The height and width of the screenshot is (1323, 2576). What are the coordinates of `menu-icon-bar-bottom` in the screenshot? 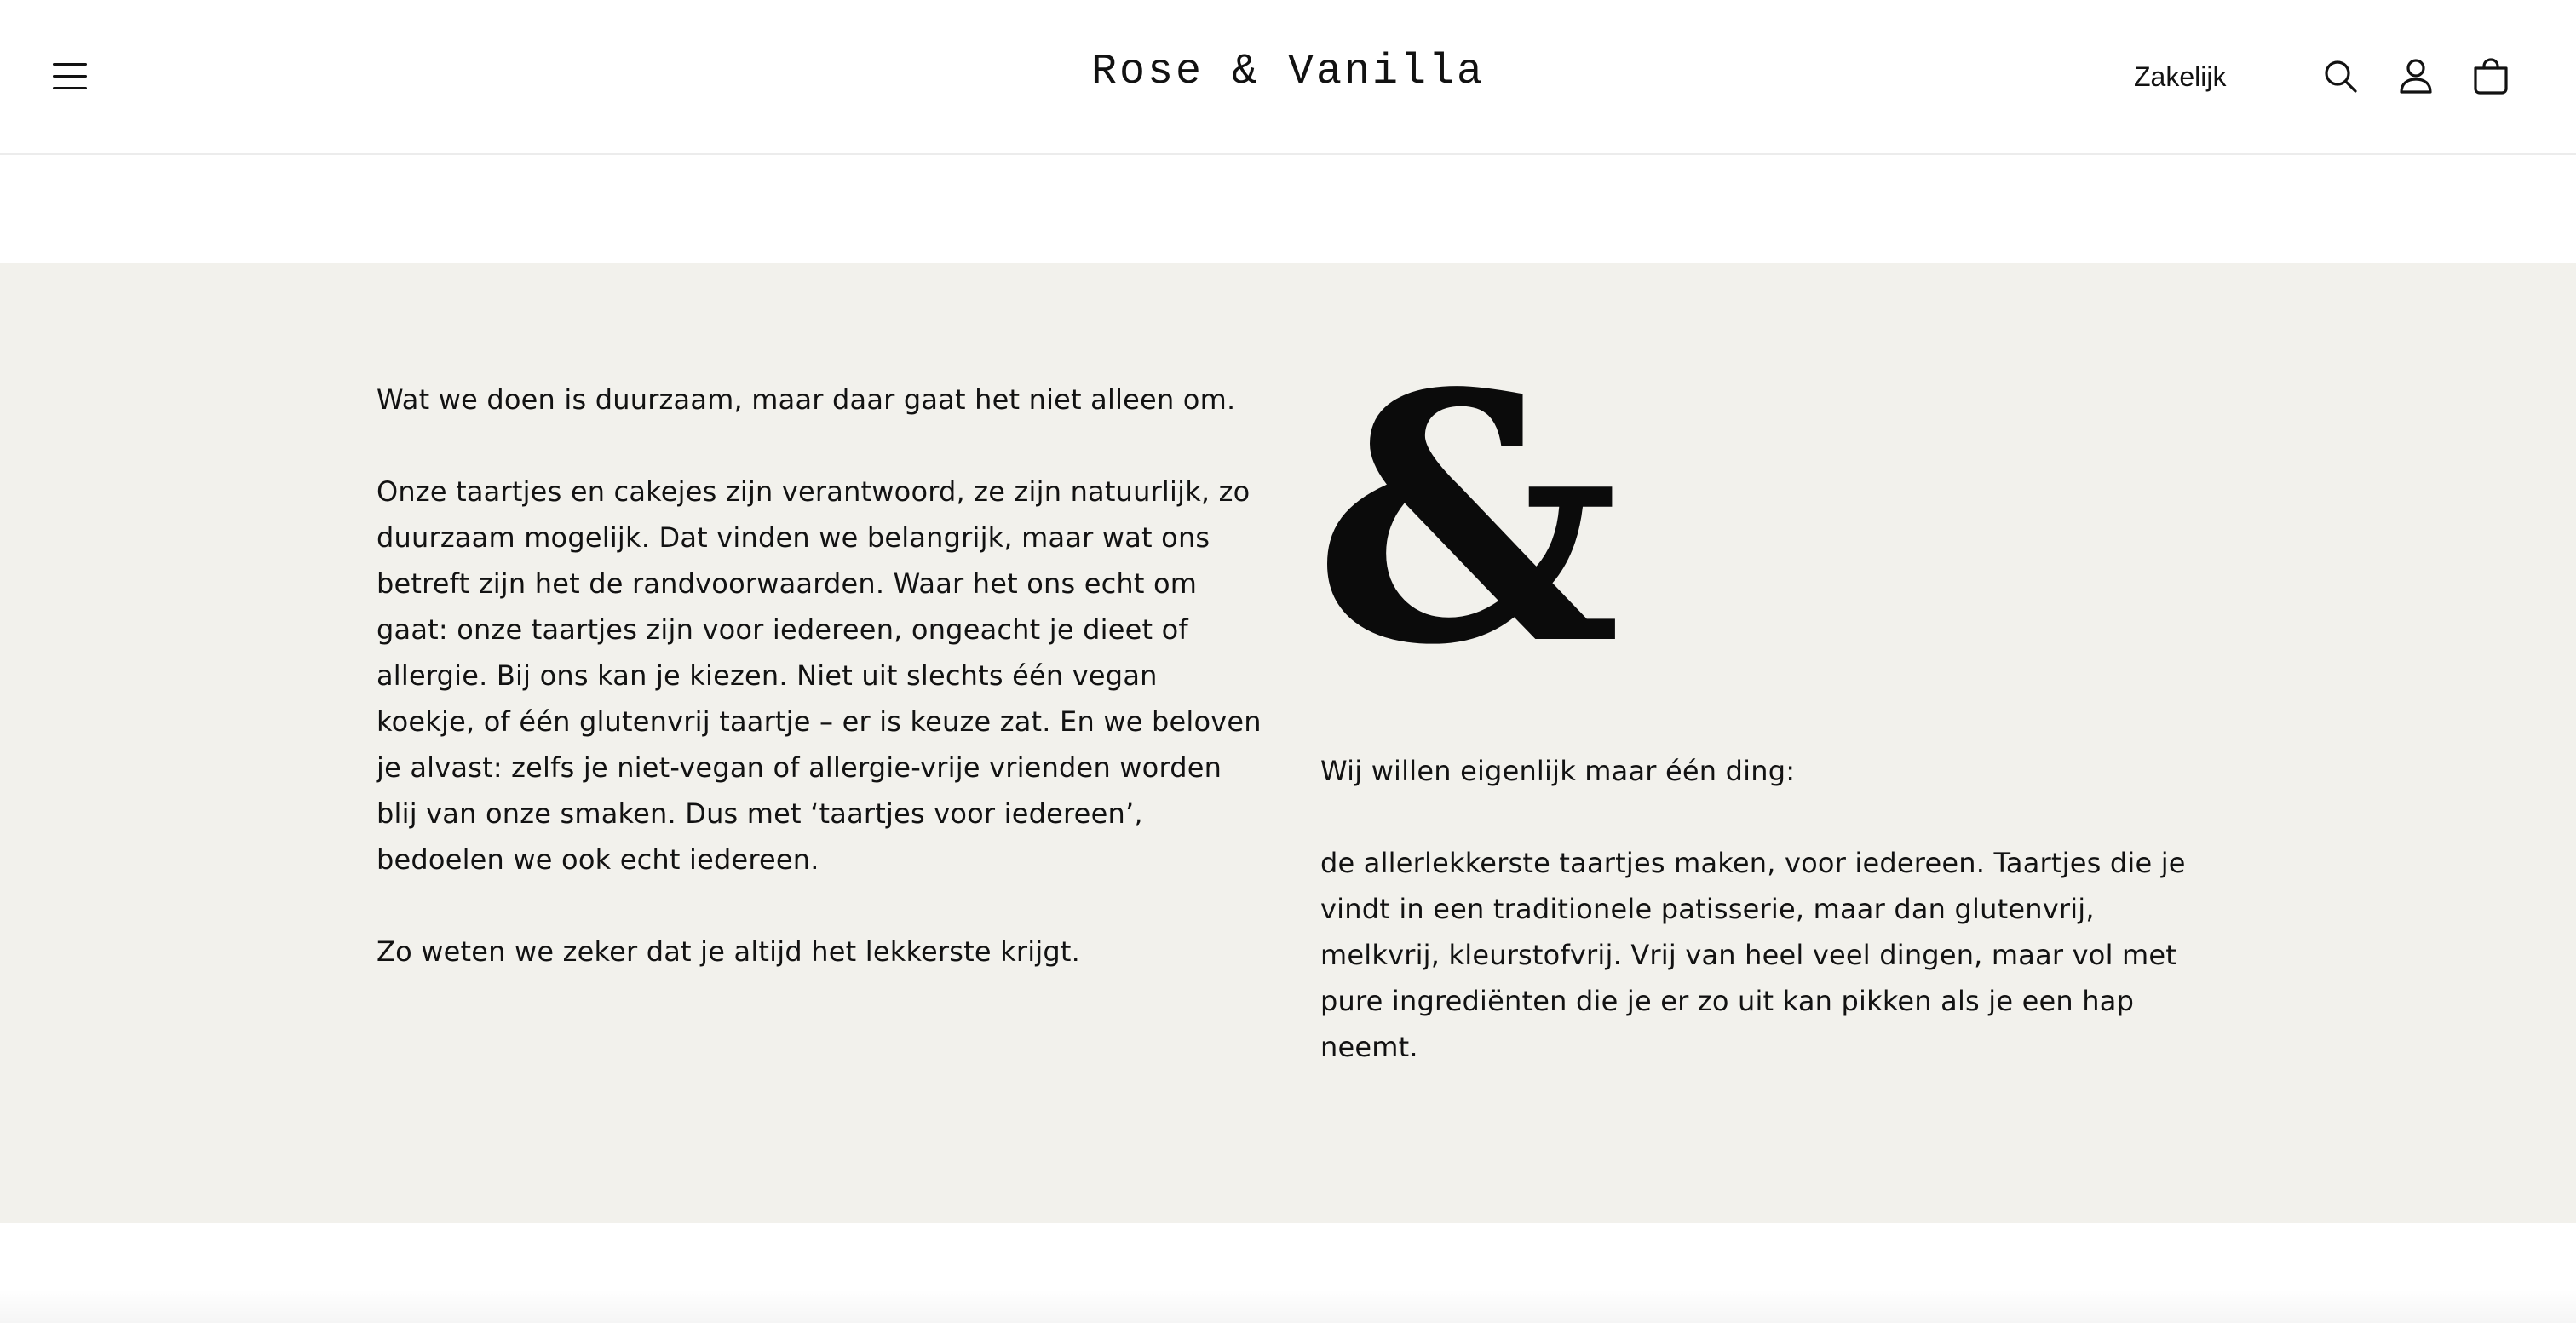 It's located at (70, 88).